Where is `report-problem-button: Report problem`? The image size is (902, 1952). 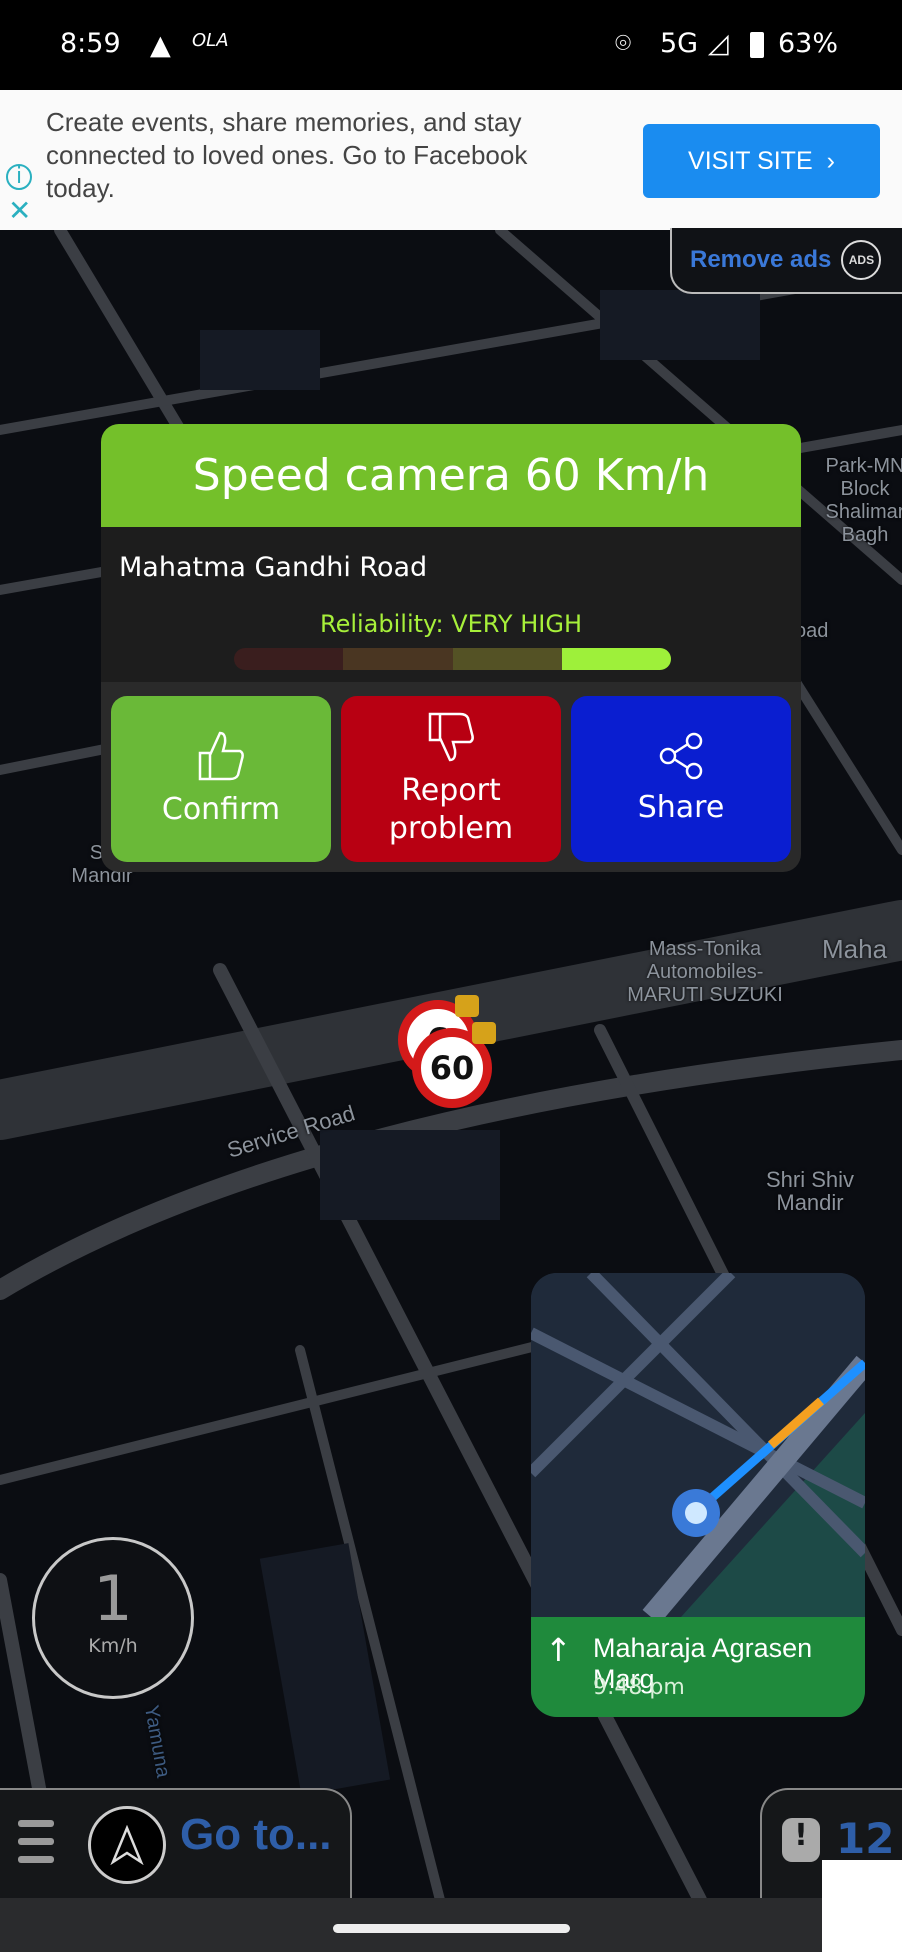
report-problem-button: Report problem is located at coordinates (451, 779).